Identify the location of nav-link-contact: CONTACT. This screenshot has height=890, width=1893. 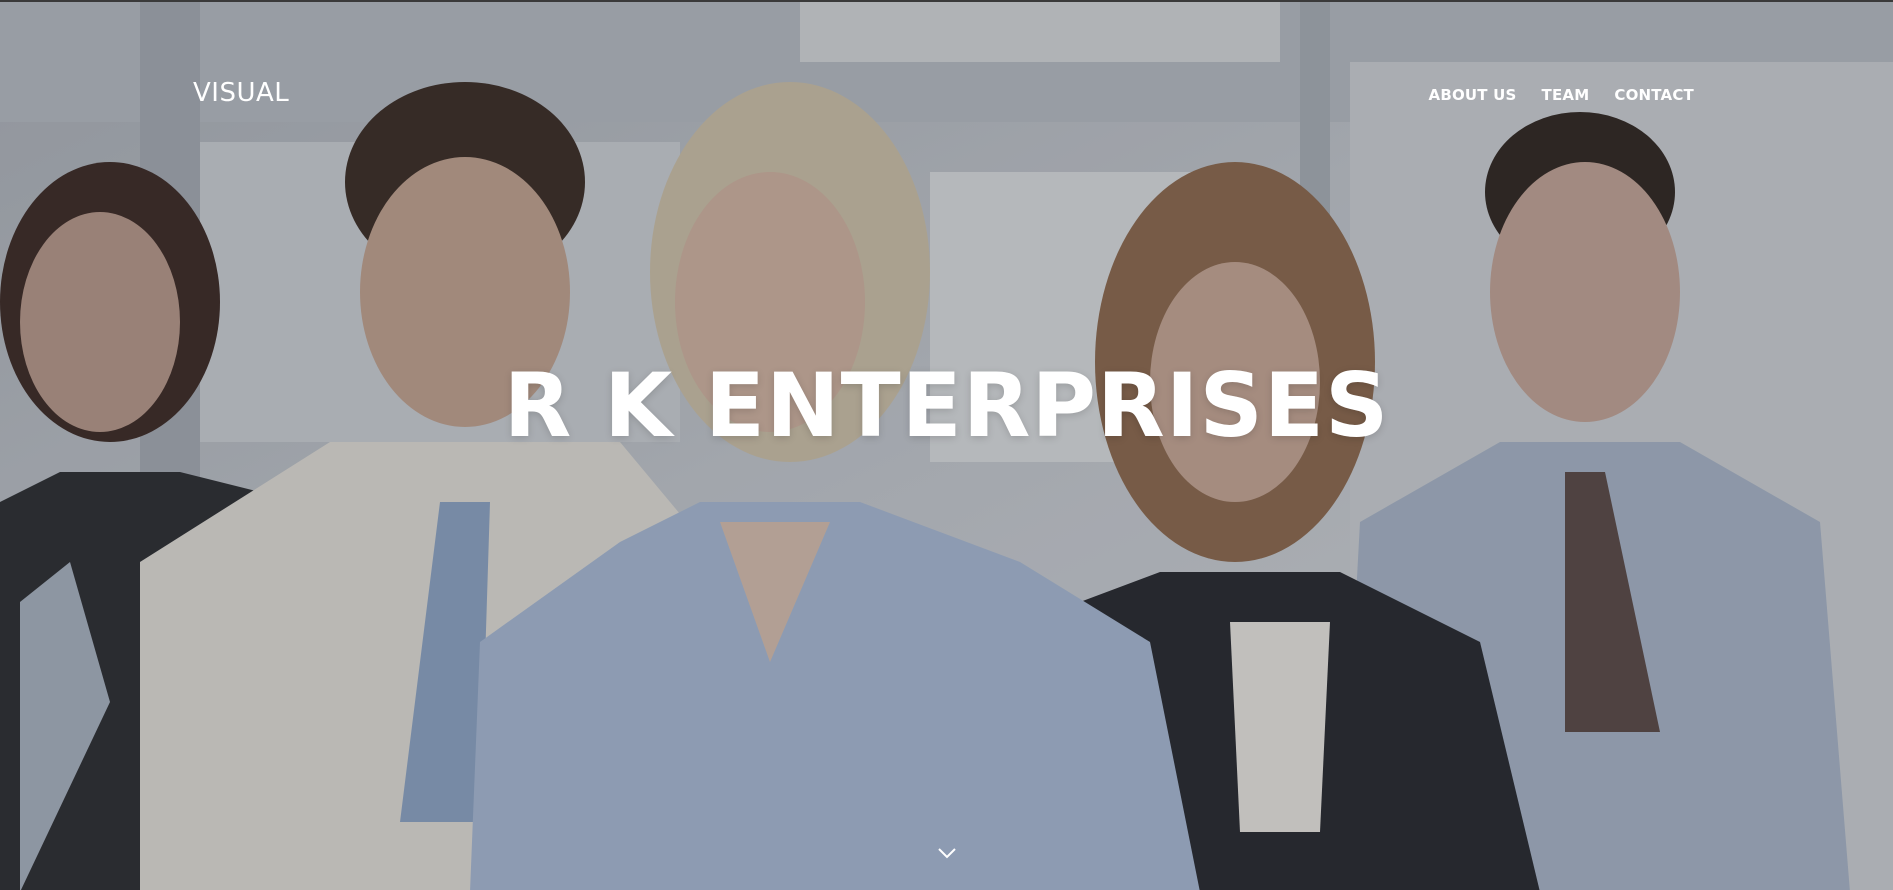
(1654, 95).